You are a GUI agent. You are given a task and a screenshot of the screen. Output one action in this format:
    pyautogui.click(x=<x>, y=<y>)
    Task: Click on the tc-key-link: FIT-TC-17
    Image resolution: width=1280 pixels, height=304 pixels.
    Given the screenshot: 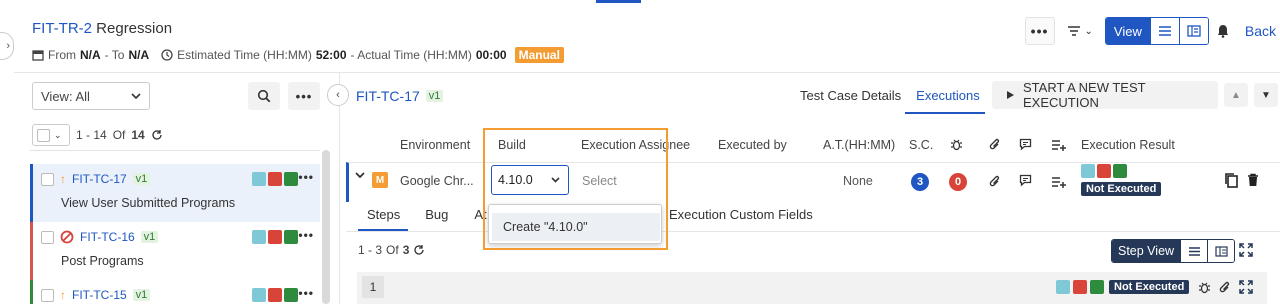 What is the action you would take?
    pyautogui.click(x=388, y=96)
    